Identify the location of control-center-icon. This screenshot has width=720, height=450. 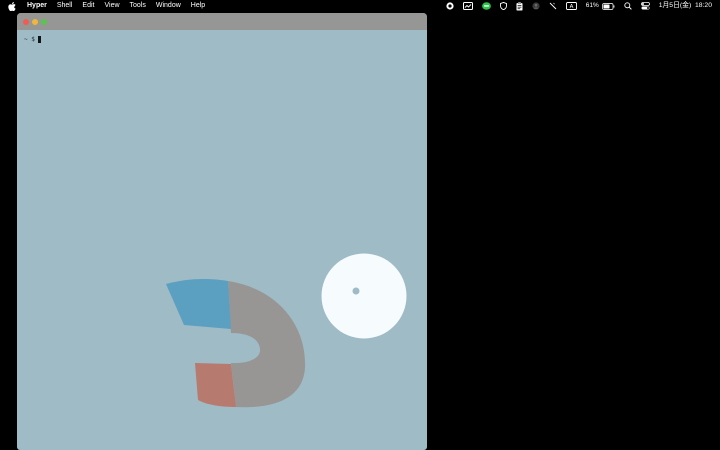
(645, 6).